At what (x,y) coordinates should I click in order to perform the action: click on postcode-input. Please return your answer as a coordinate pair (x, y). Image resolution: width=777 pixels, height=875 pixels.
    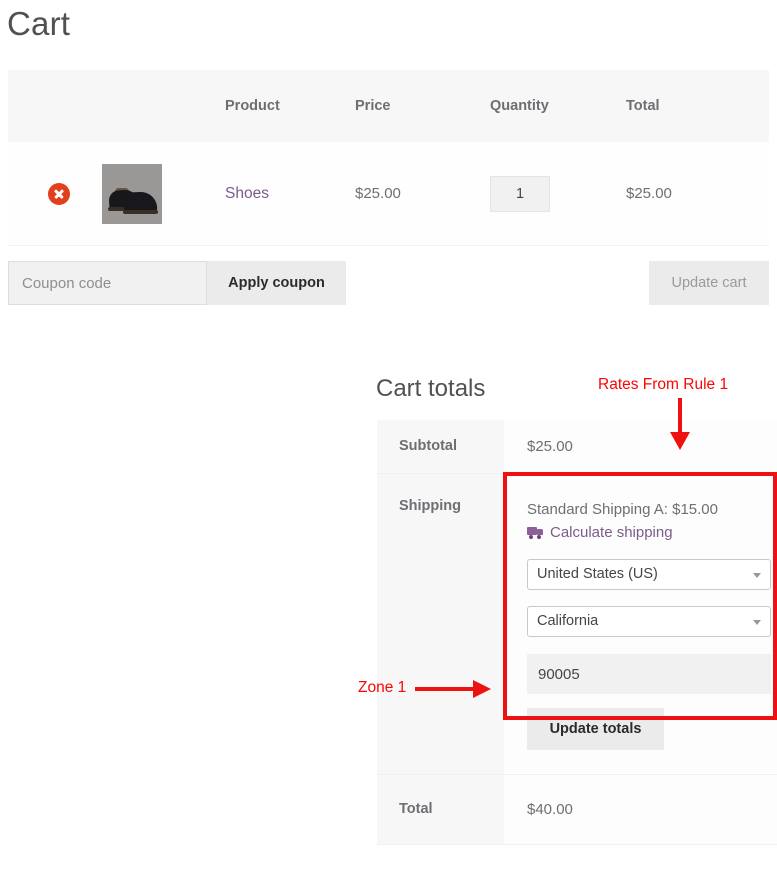
    Looking at the image, I should click on (649, 674).